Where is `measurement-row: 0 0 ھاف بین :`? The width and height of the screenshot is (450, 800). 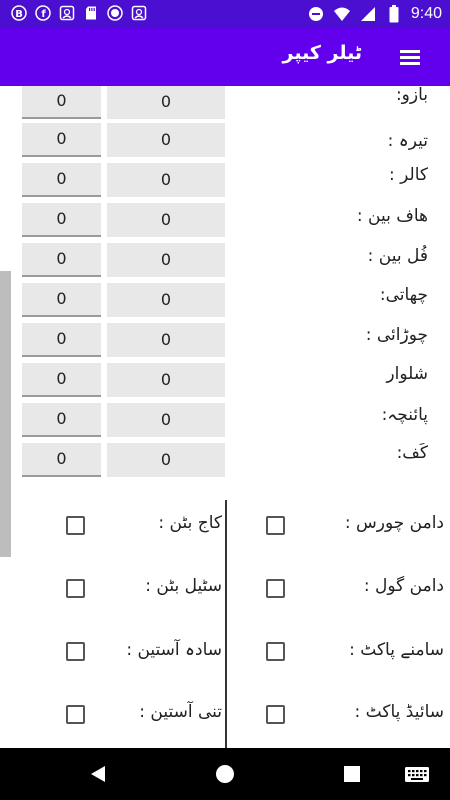 measurement-row: 0 0 ھاف بین : is located at coordinates (225, 223).